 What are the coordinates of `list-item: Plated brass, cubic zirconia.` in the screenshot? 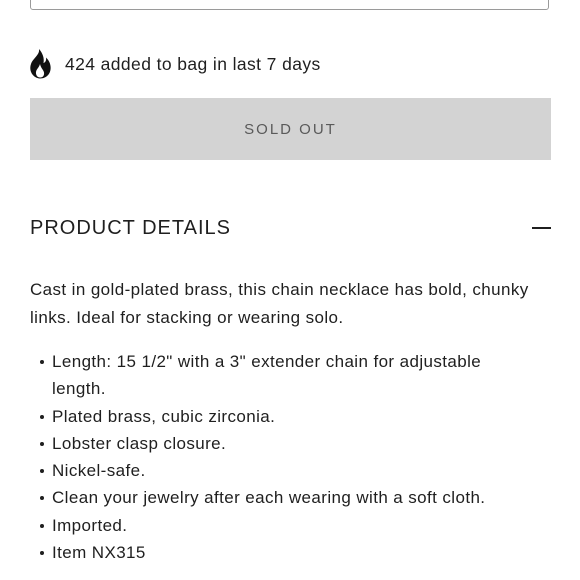 It's located at (285, 416).